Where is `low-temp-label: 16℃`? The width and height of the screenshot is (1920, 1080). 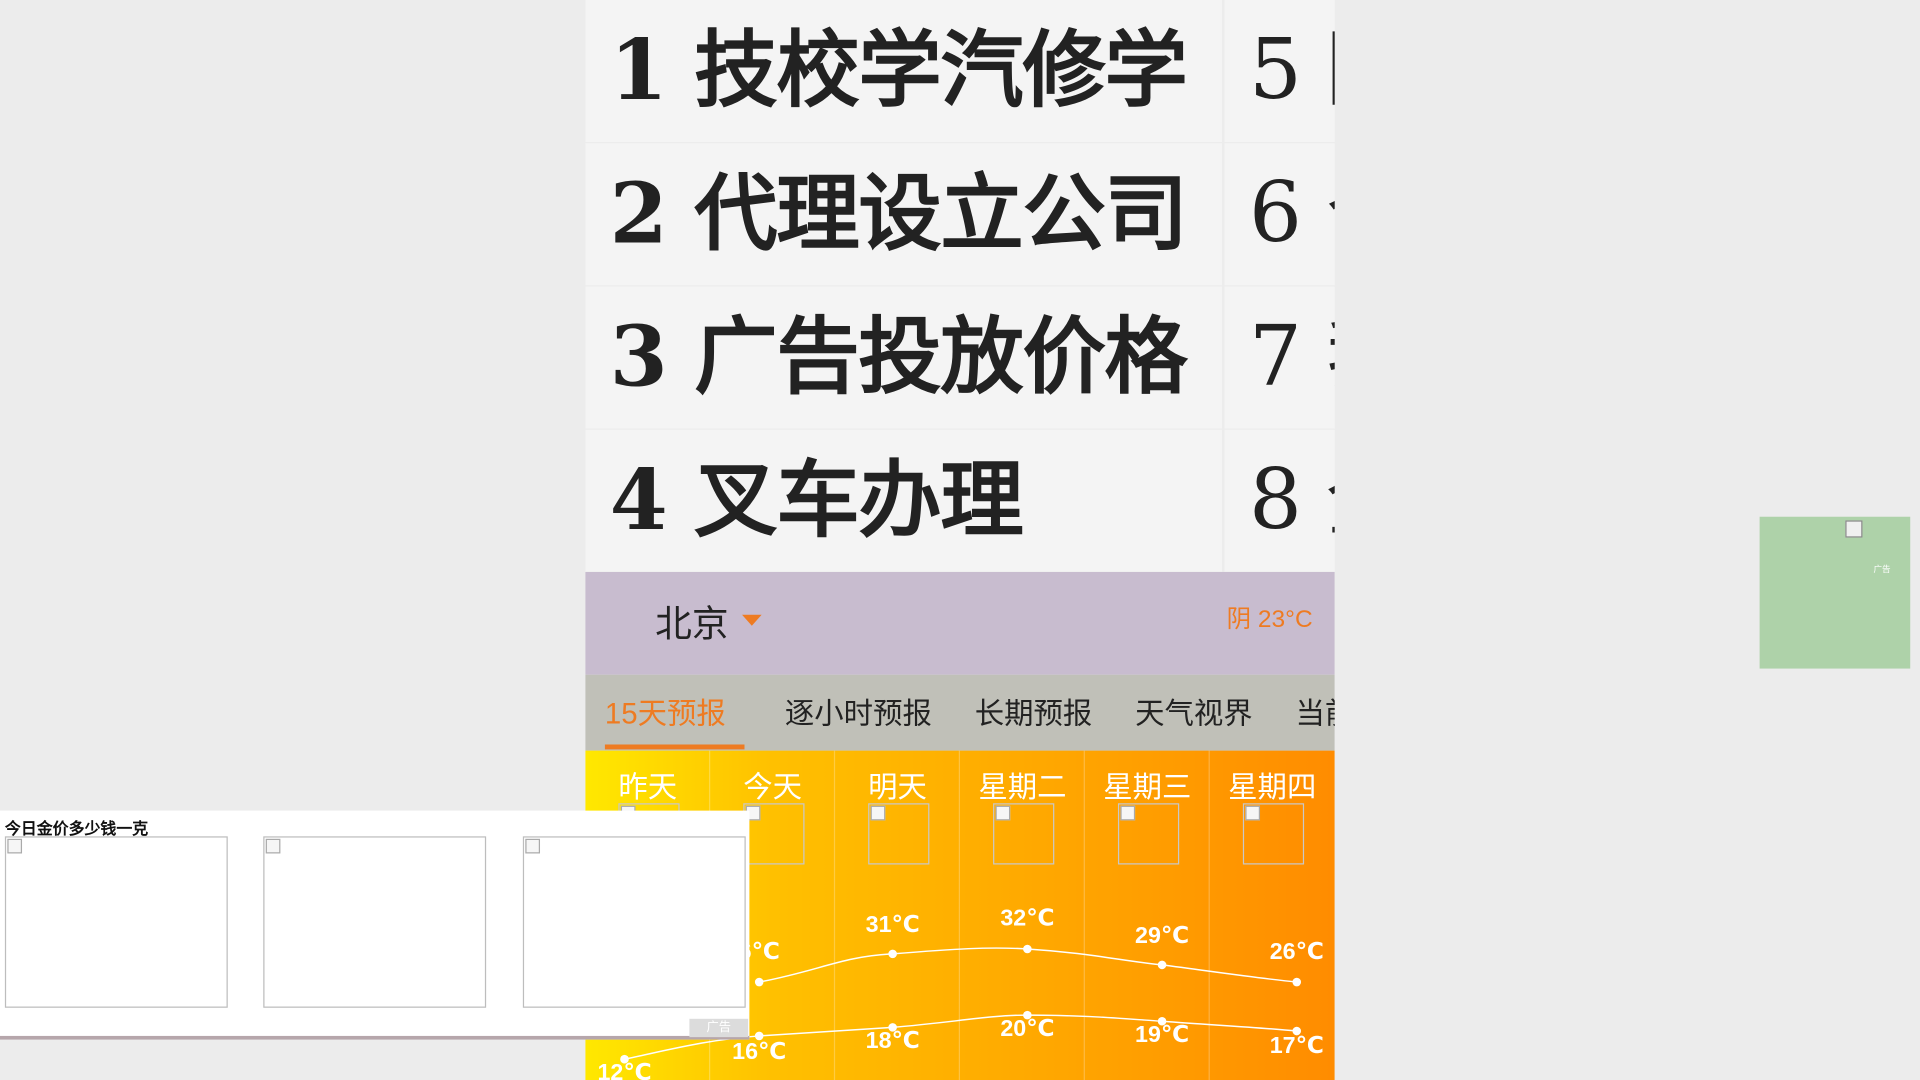
low-temp-label: 16℃ is located at coordinates (759, 1051).